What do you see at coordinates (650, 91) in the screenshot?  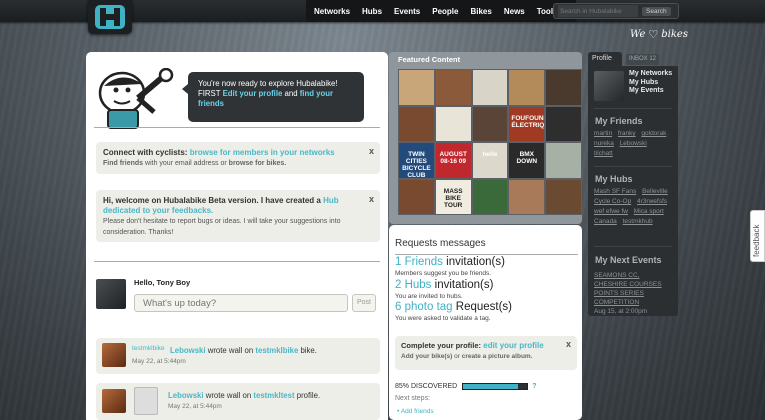 I see `my-events-link: My Events` at bounding box center [650, 91].